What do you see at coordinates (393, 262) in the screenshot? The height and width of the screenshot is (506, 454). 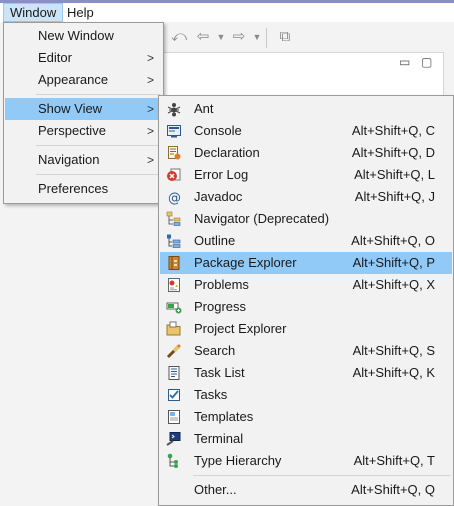 I see `view-item-shortcut: Alt+Shift+Q, P` at bounding box center [393, 262].